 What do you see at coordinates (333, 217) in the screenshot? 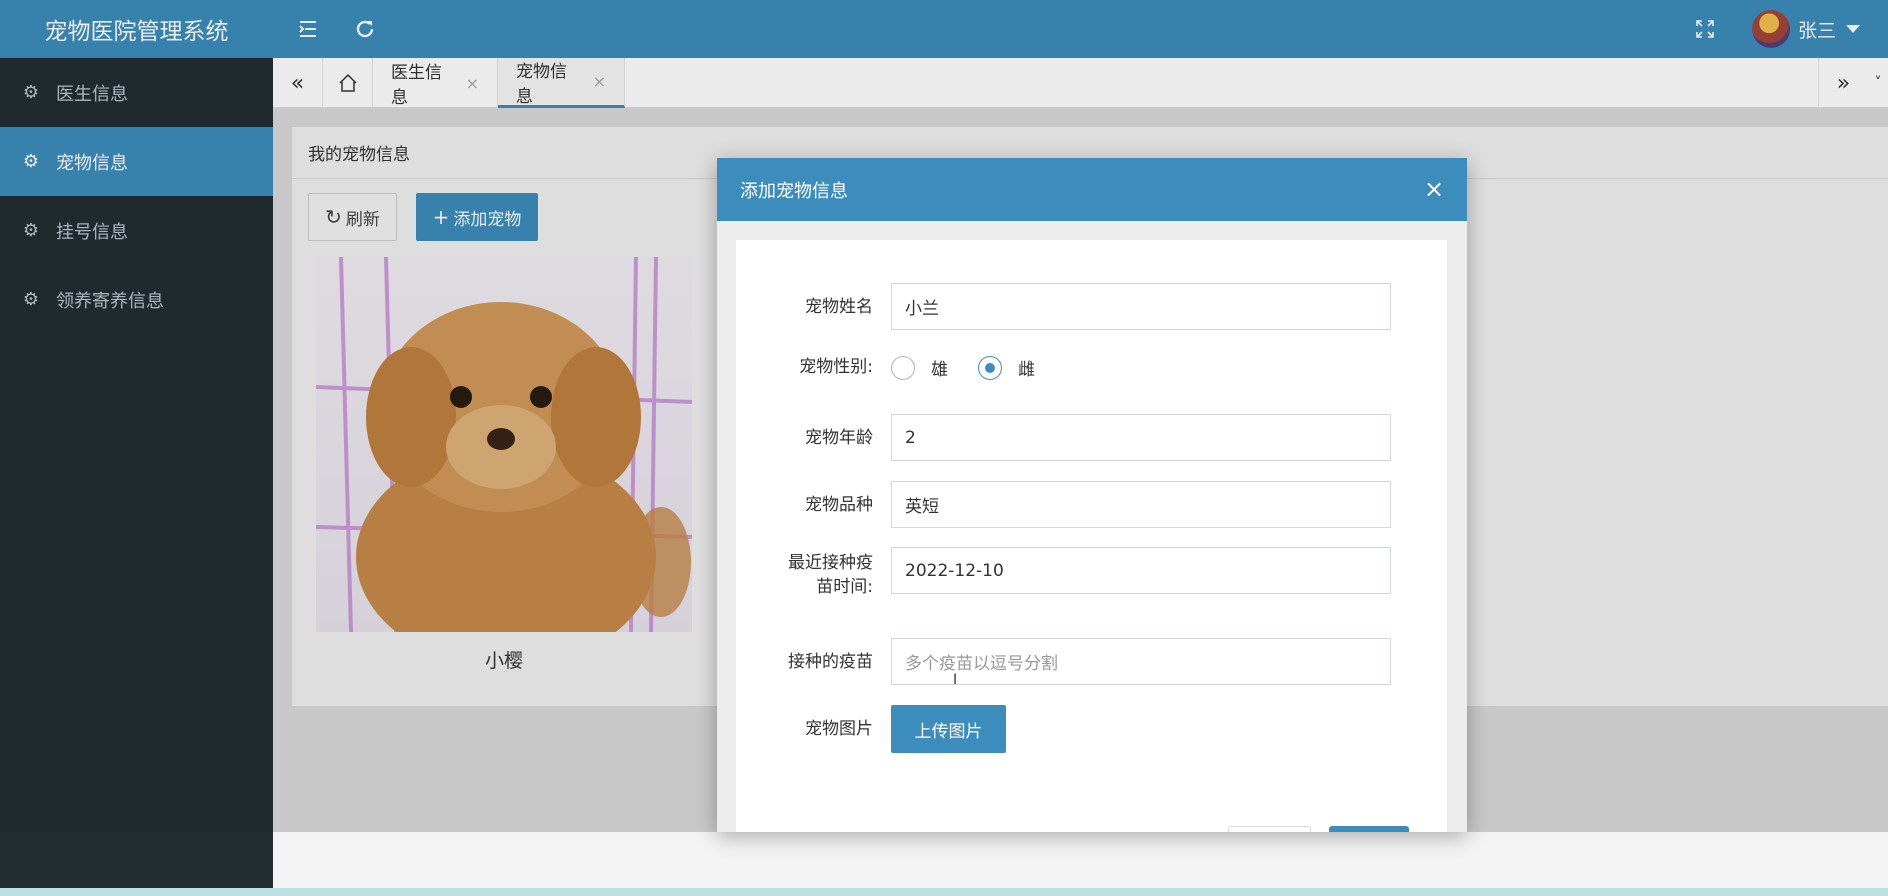
I see `refresh-icon: ↻` at bounding box center [333, 217].